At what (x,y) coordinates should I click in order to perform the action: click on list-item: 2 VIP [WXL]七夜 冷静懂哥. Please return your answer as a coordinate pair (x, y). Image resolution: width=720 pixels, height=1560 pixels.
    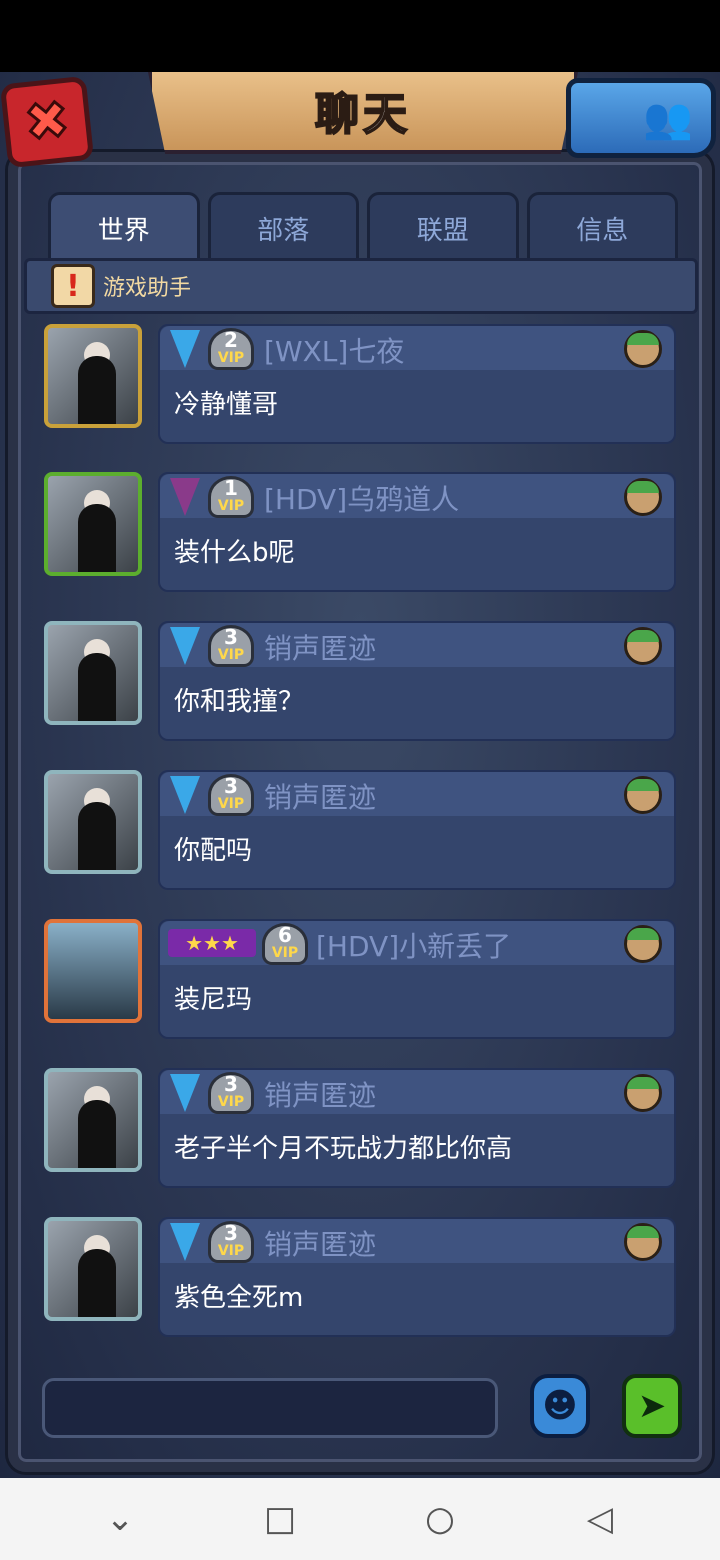
    Looking at the image, I should click on (360, 381).